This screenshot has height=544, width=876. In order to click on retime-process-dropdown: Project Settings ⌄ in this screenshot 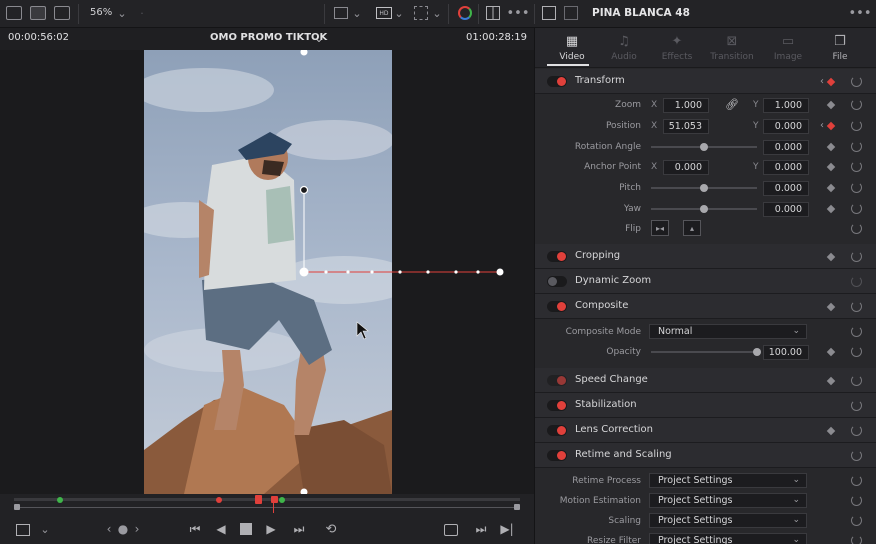, I will do `click(728, 480)`.